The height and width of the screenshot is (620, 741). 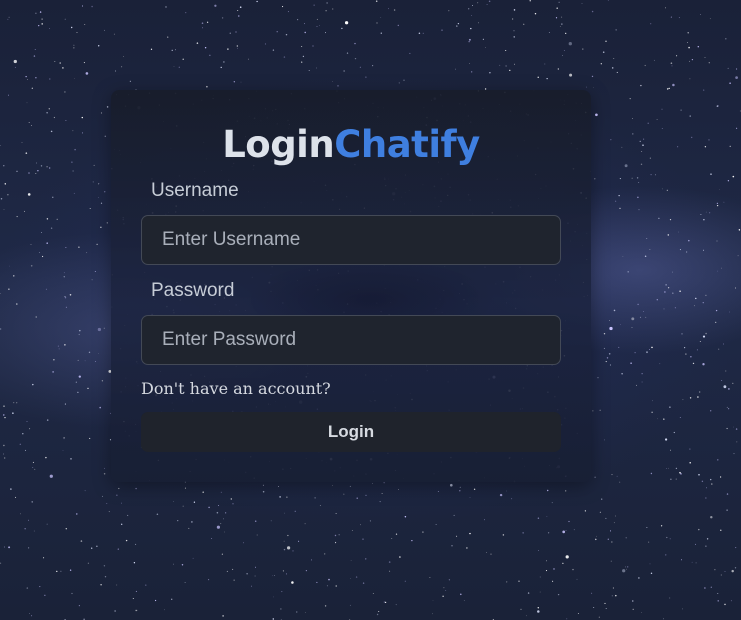 I want to click on signup-link: Don't have an account?, so click(x=236, y=389).